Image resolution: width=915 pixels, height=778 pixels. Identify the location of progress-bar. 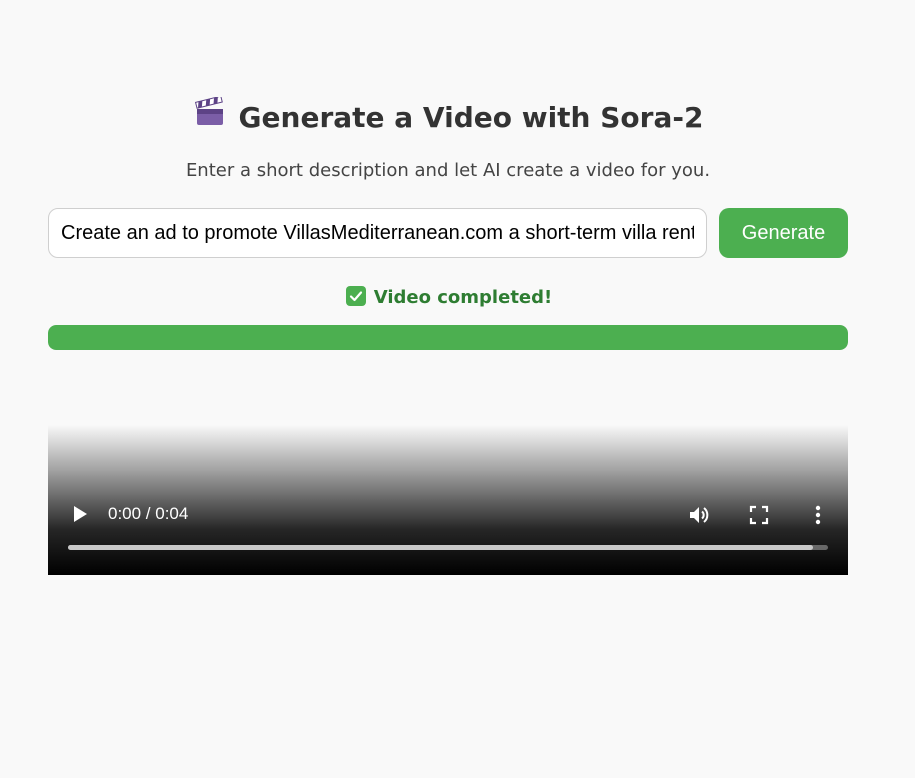
(448, 337).